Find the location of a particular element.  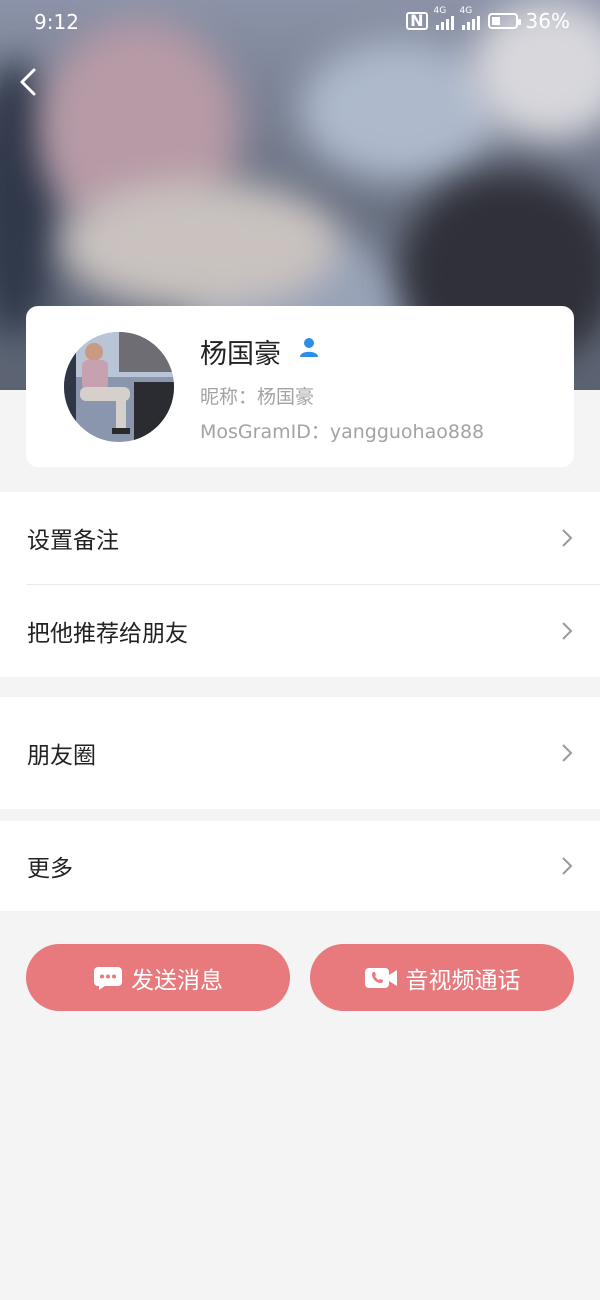

menu-section-remark: 设置备注 把他推荐给朋友 is located at coordinates (300, 584).